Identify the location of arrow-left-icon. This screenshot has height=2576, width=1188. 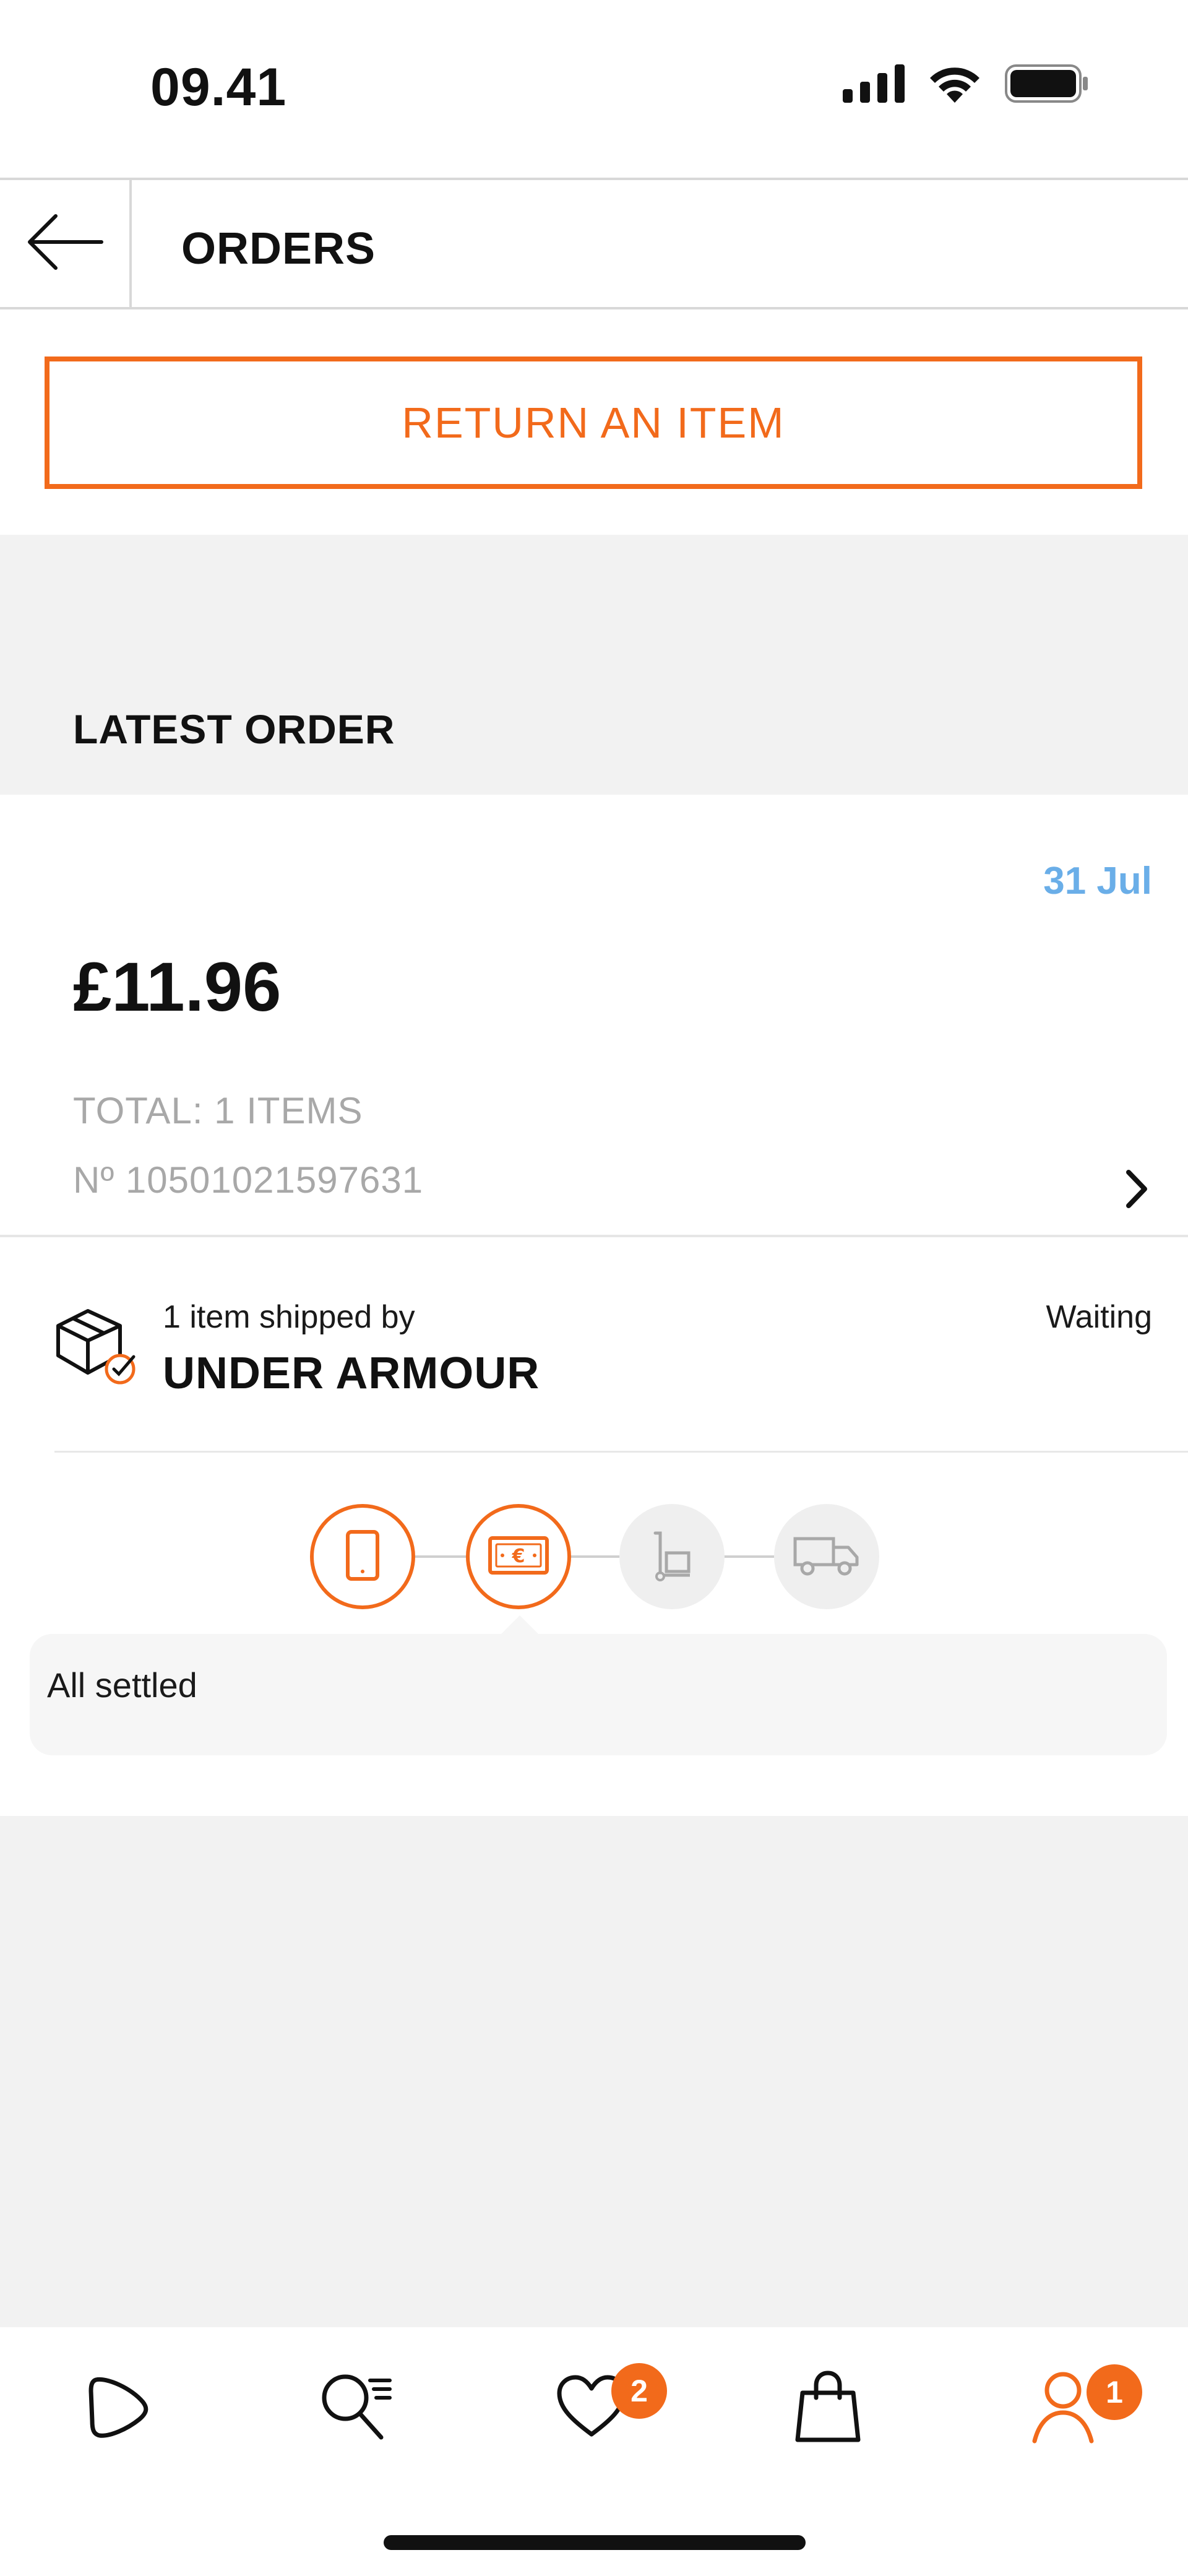
(65, 243).